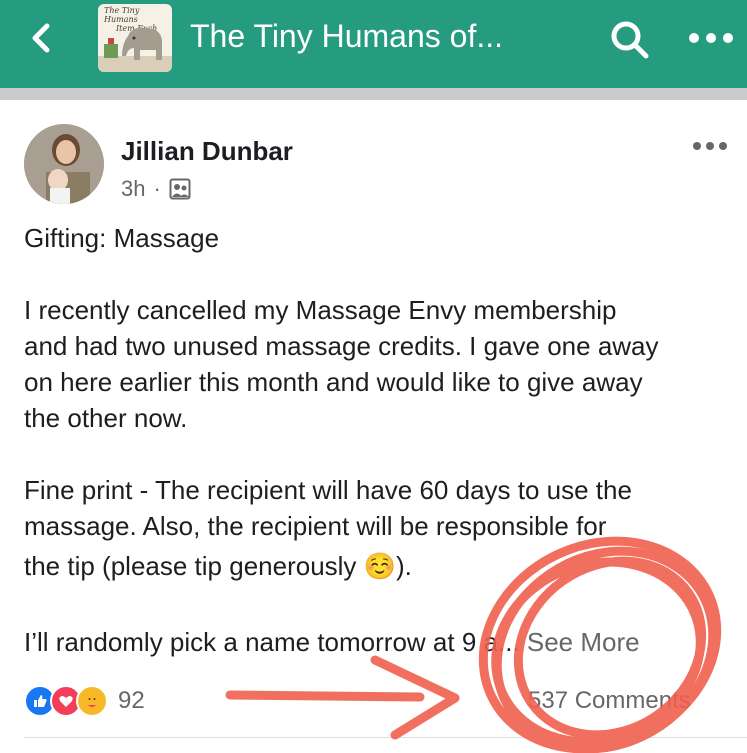  What do you see at coordinates (106, 418) in the screenshot?
I see `post-line: the other now.` at bounding box center [106, 418].